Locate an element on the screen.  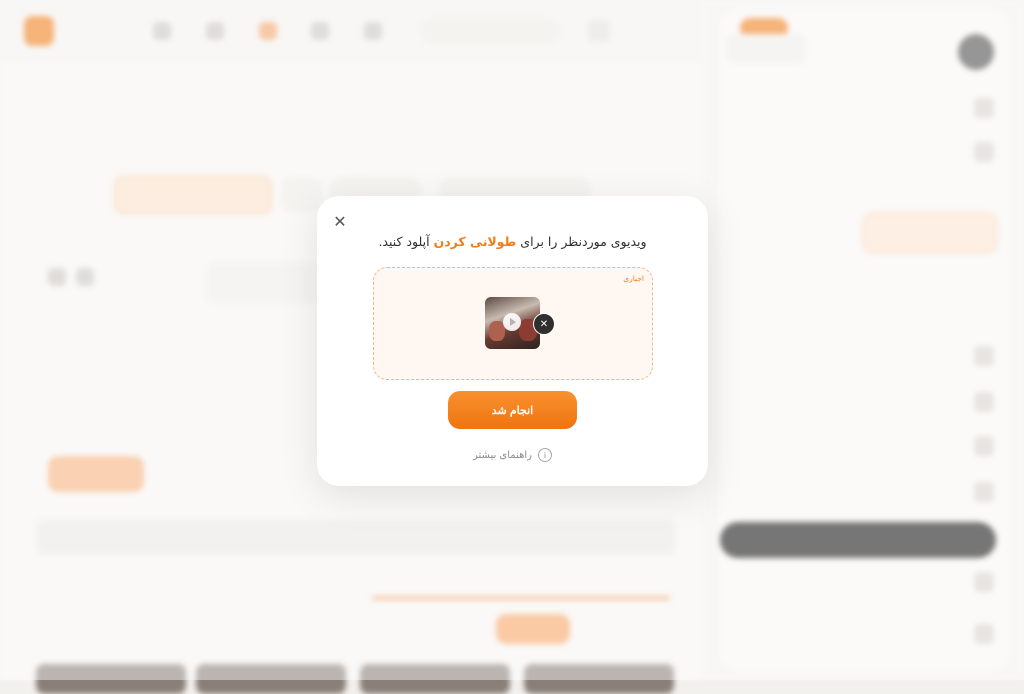
close-button: ✕ is located at coordinates (340, 221).